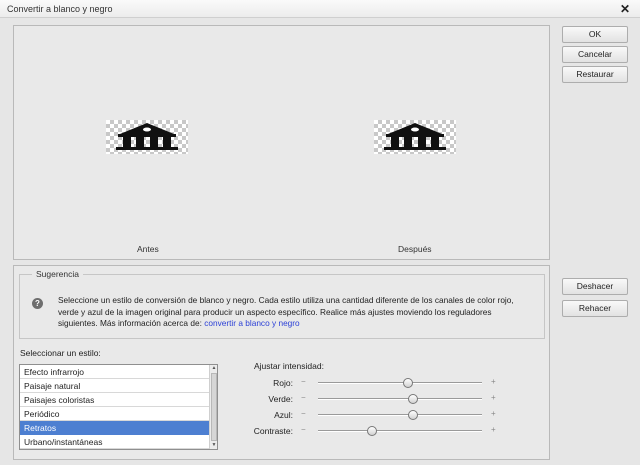 The image size is (640, 465). I want to click on after-thumbnail, so click(415, 137).